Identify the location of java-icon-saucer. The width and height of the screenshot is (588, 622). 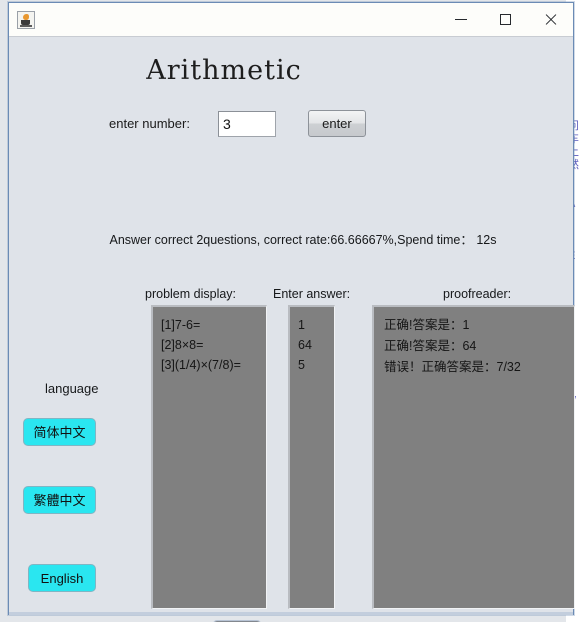
(26, 25).